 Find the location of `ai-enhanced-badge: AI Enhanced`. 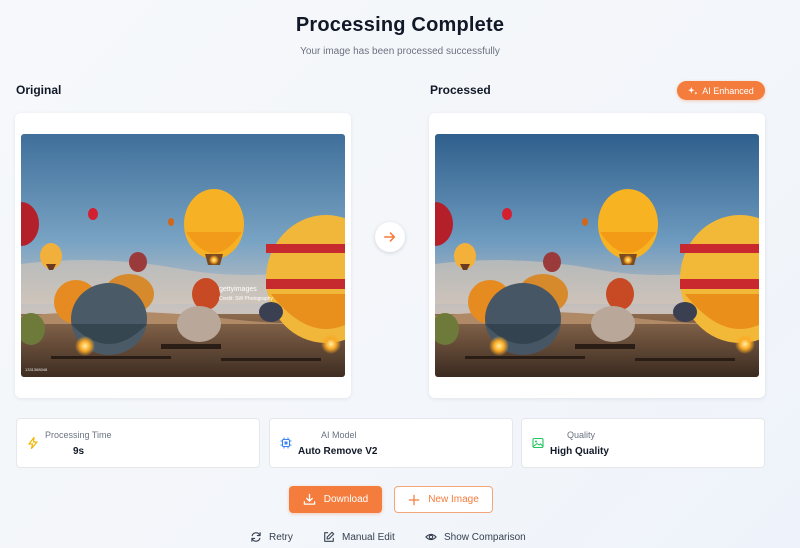

ai-enhanced-badge: AI Enhanced is located at coordinates (721, 90).